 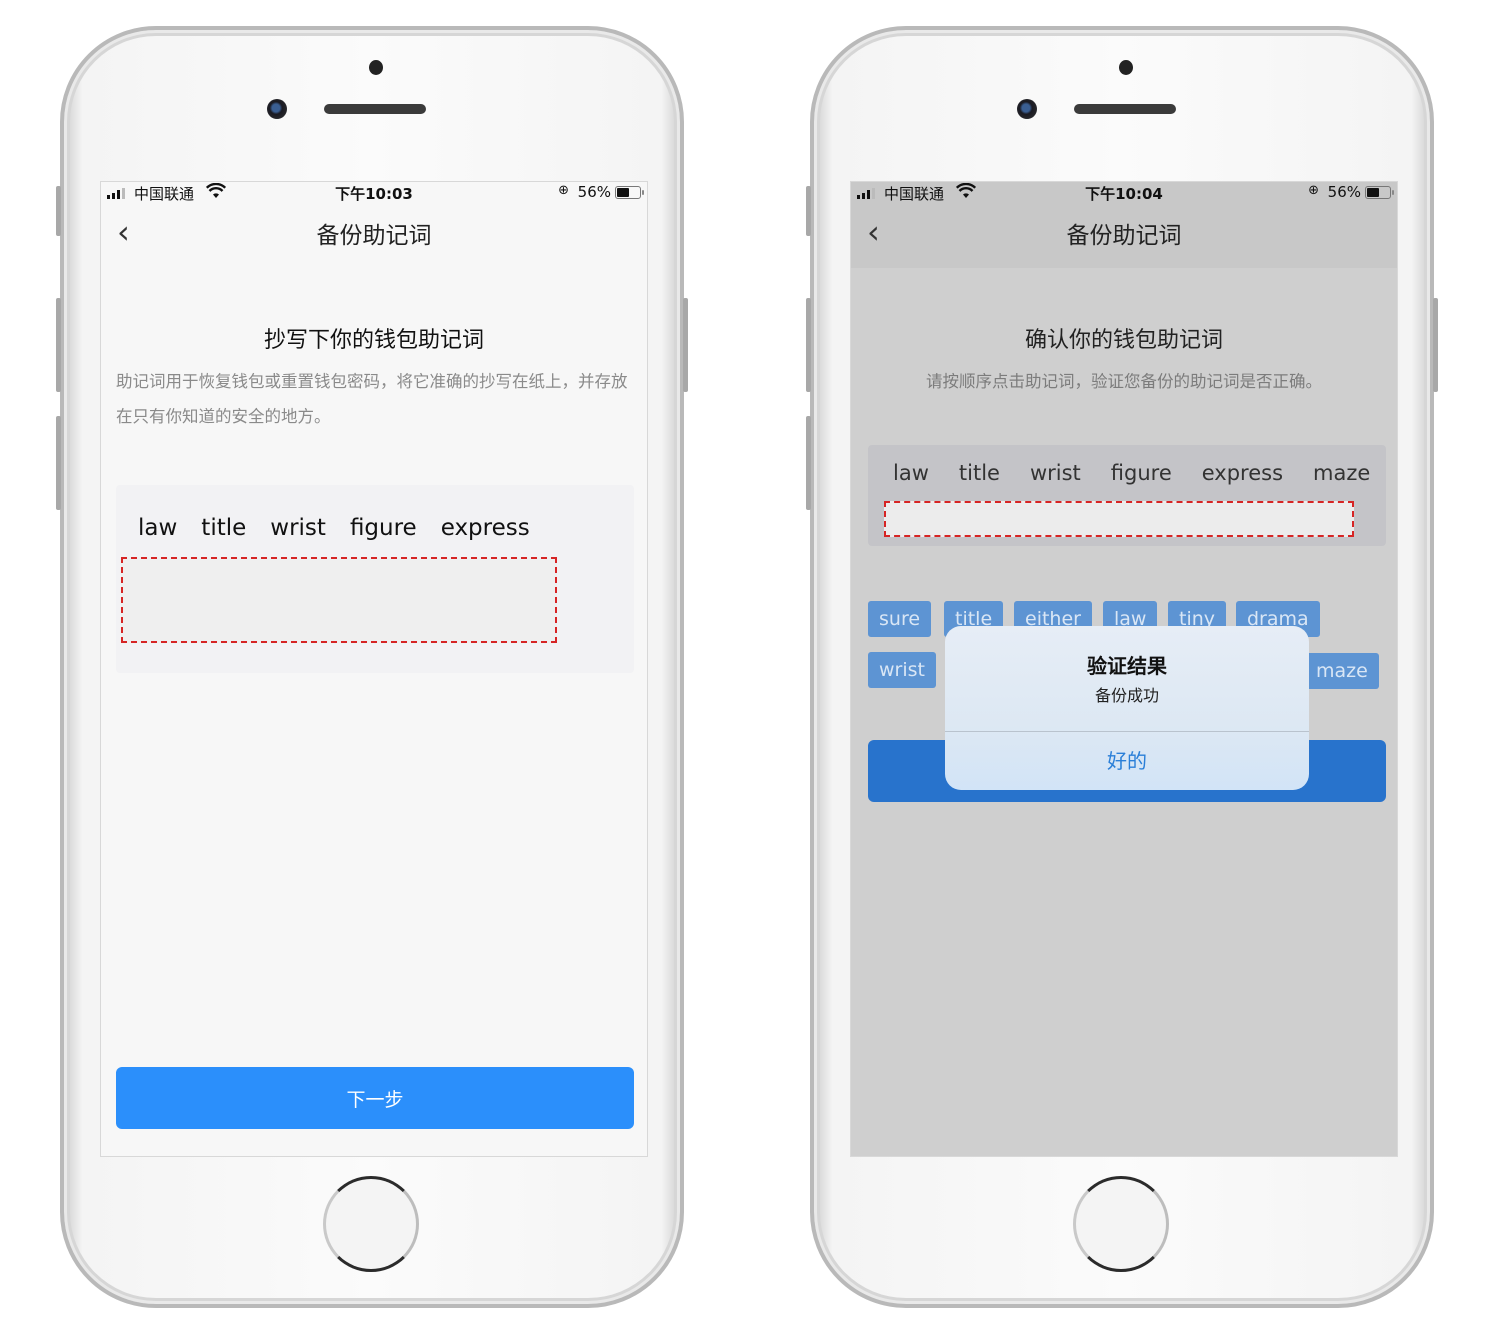 What do you see at coordinates (1127, 495) in the screenshot?
I see `selected-words-panel: law title wrist figure express maze` at bounding box center [1127, 495].